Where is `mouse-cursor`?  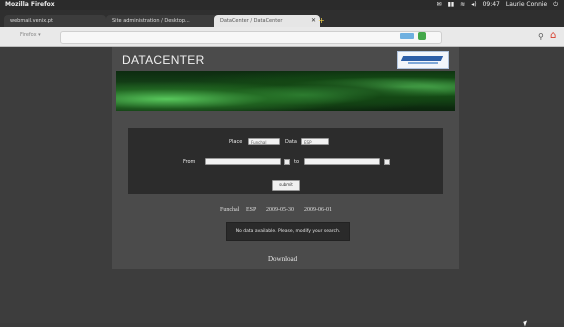 mouse-cursor is located at coordinates (526, 323).